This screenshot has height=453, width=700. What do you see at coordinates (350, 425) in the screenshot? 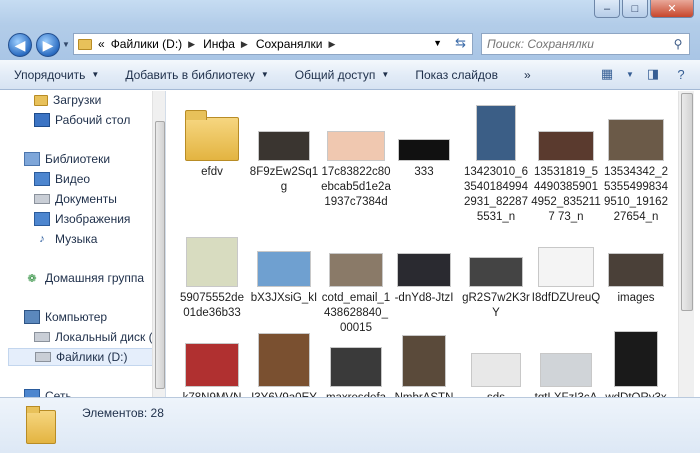
I see `details-pane: Элементов: 28` at bounding box center [350, 425].